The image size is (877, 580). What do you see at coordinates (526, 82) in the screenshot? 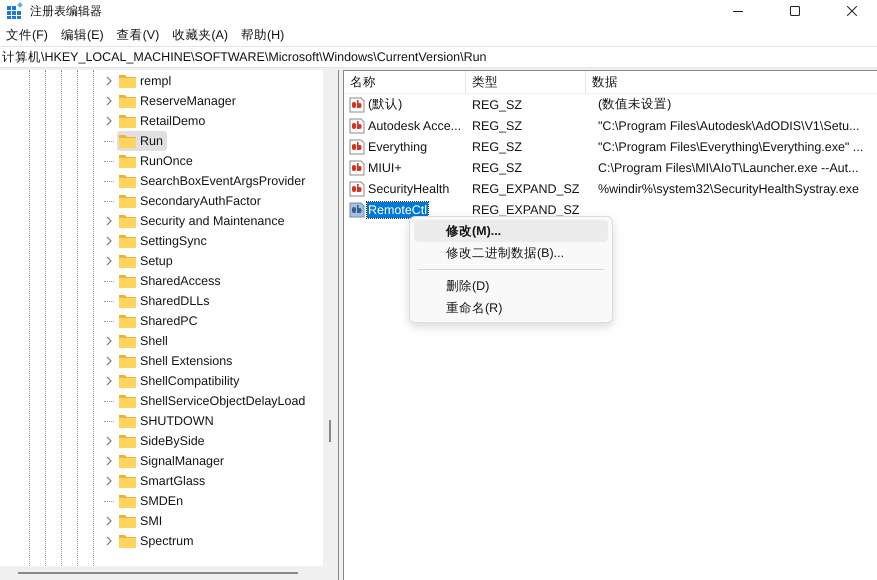
I see `column-header: 类型` at bounding box center [526, 82].